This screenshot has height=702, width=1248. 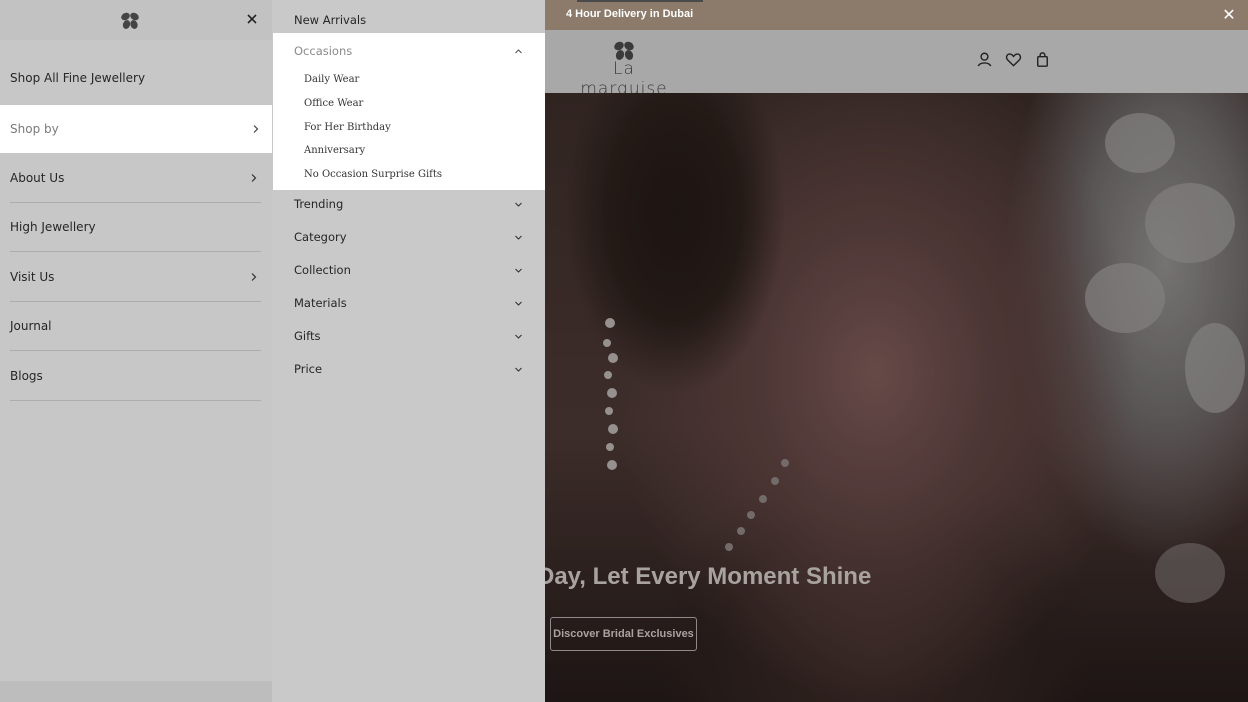 I want to click on announcement-bar: 4 Hour Delivery in Dubai ✕, so click(x=896, y=15).